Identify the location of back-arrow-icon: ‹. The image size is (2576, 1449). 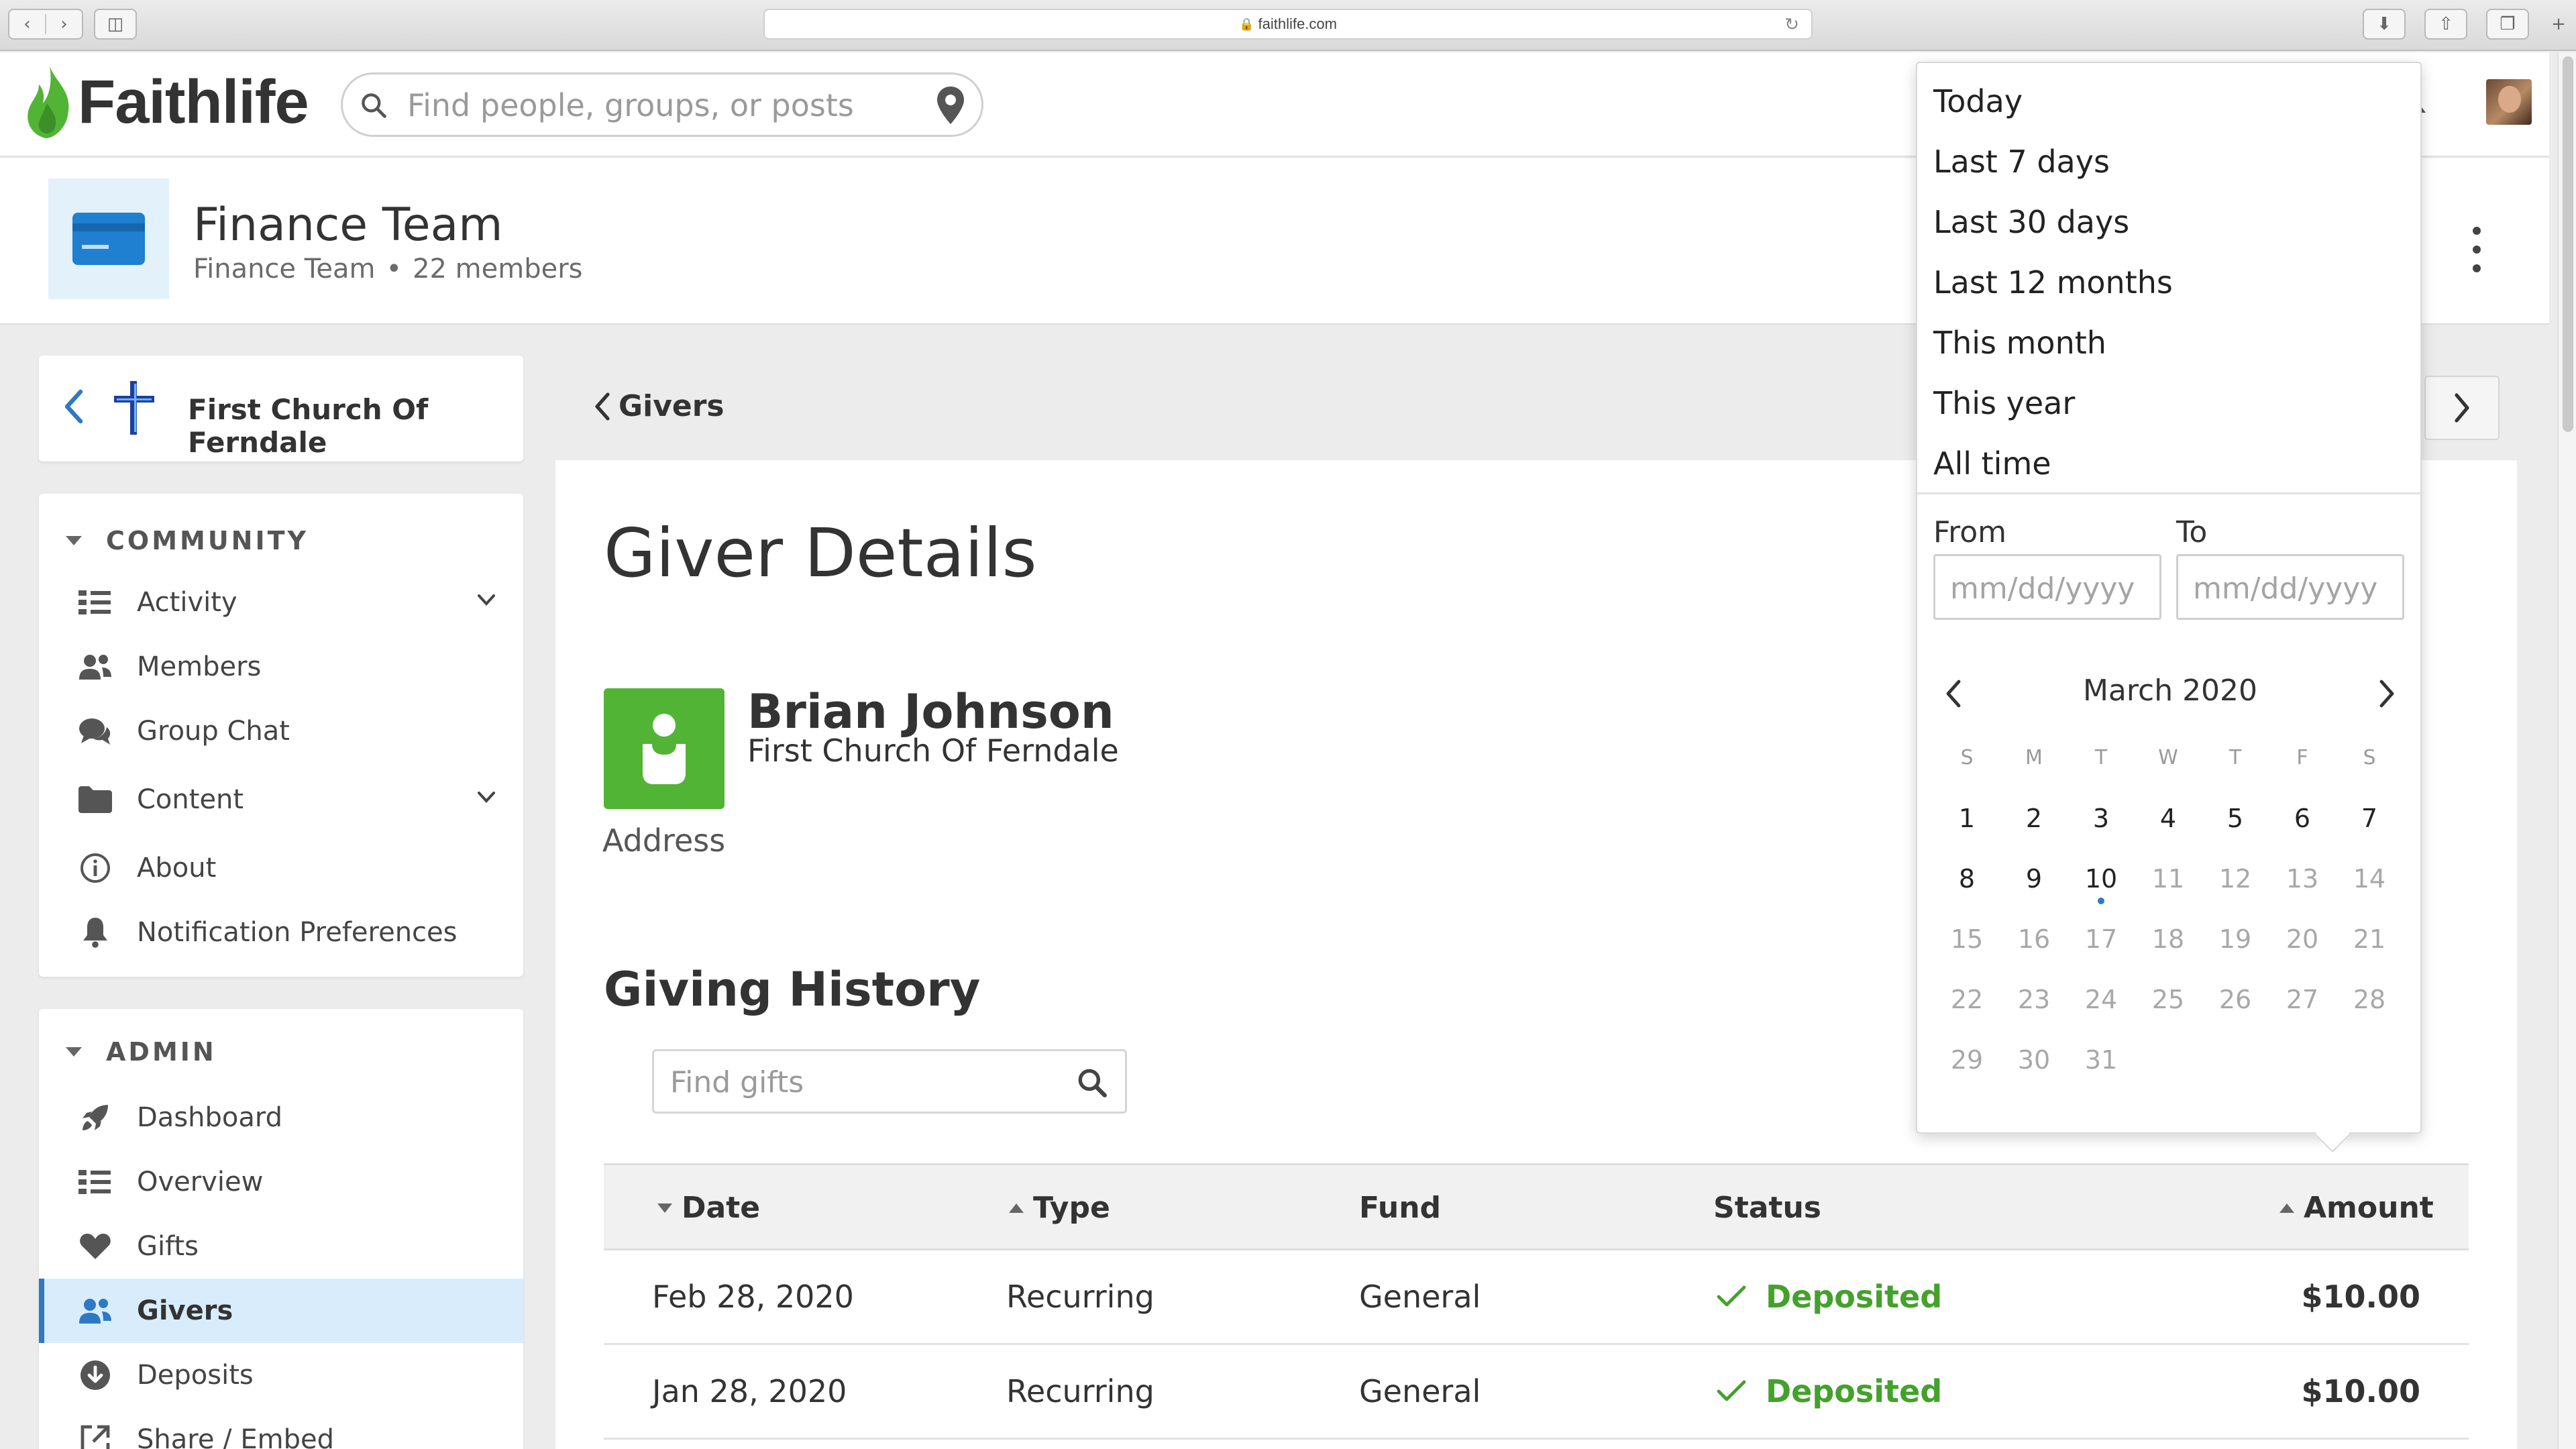
(27, 24).